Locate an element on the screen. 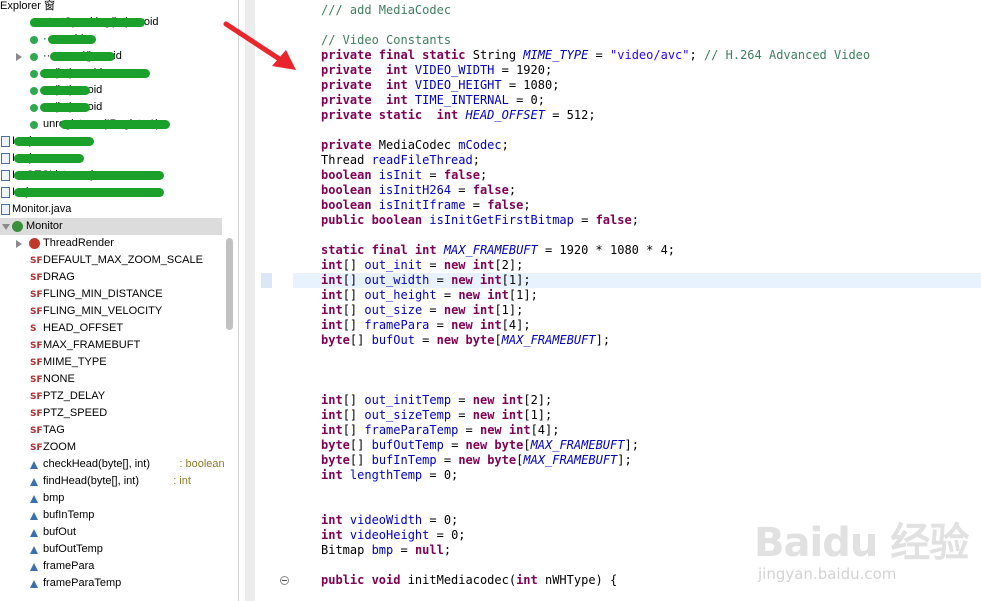 Image resolution: width=981 pixels, height=601 pixels. outline-item: ···record() : void is located at coordinates (111, 56).